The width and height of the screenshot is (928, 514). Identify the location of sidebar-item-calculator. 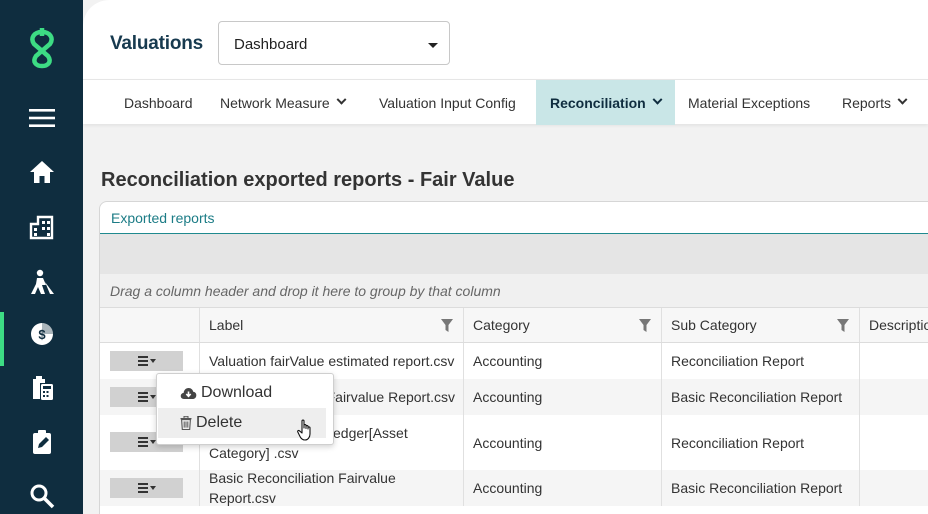
(41, 388).